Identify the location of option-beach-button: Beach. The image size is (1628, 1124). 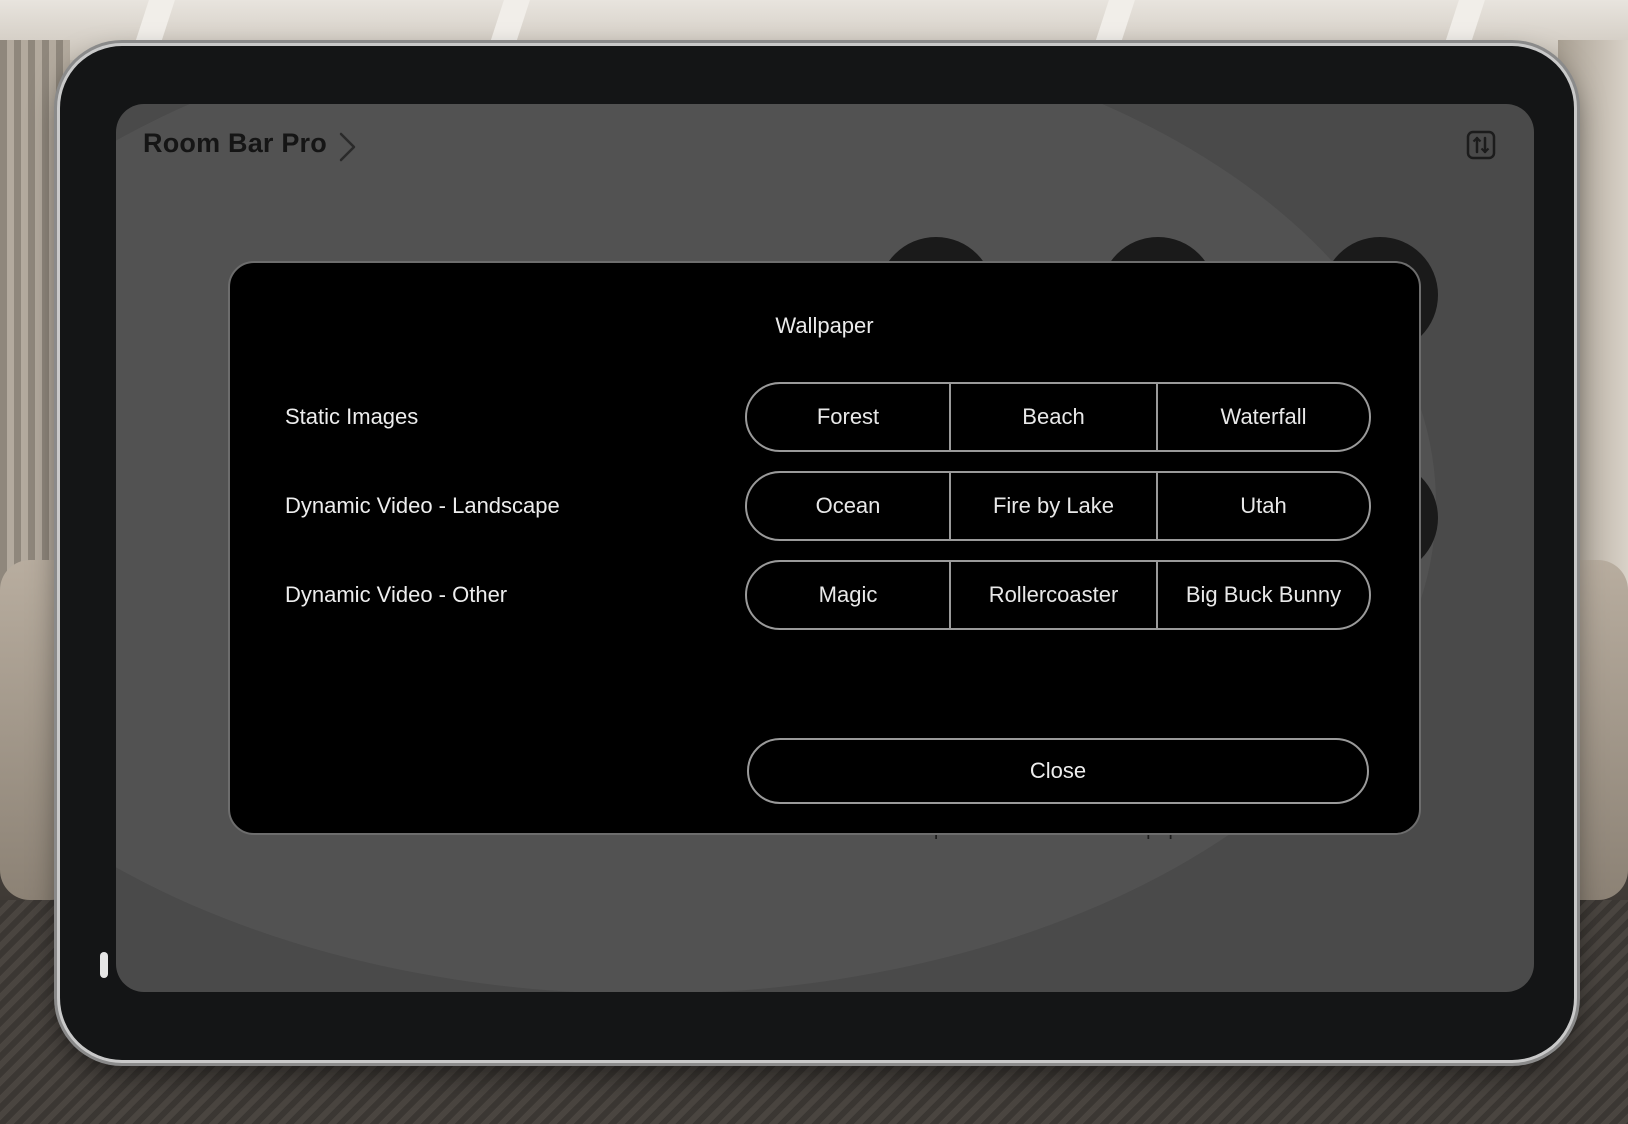
(1052, 417).